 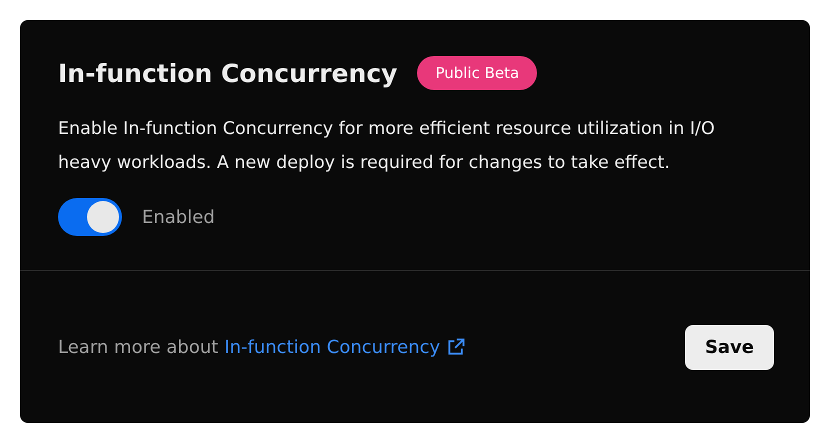 What do you see at coordinates (178, 217) in the screenshot?
I see `toggle-label: Enabled` at bounding box center [178, 217].